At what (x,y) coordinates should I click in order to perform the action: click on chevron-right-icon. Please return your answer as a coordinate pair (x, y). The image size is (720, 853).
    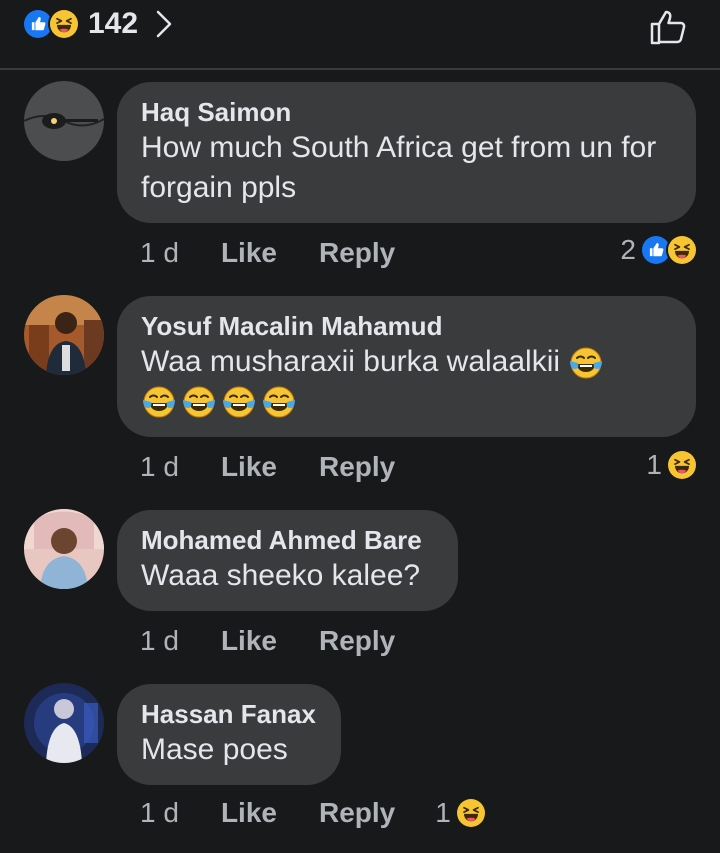
    Looking at the image, I should click on (164, 24).